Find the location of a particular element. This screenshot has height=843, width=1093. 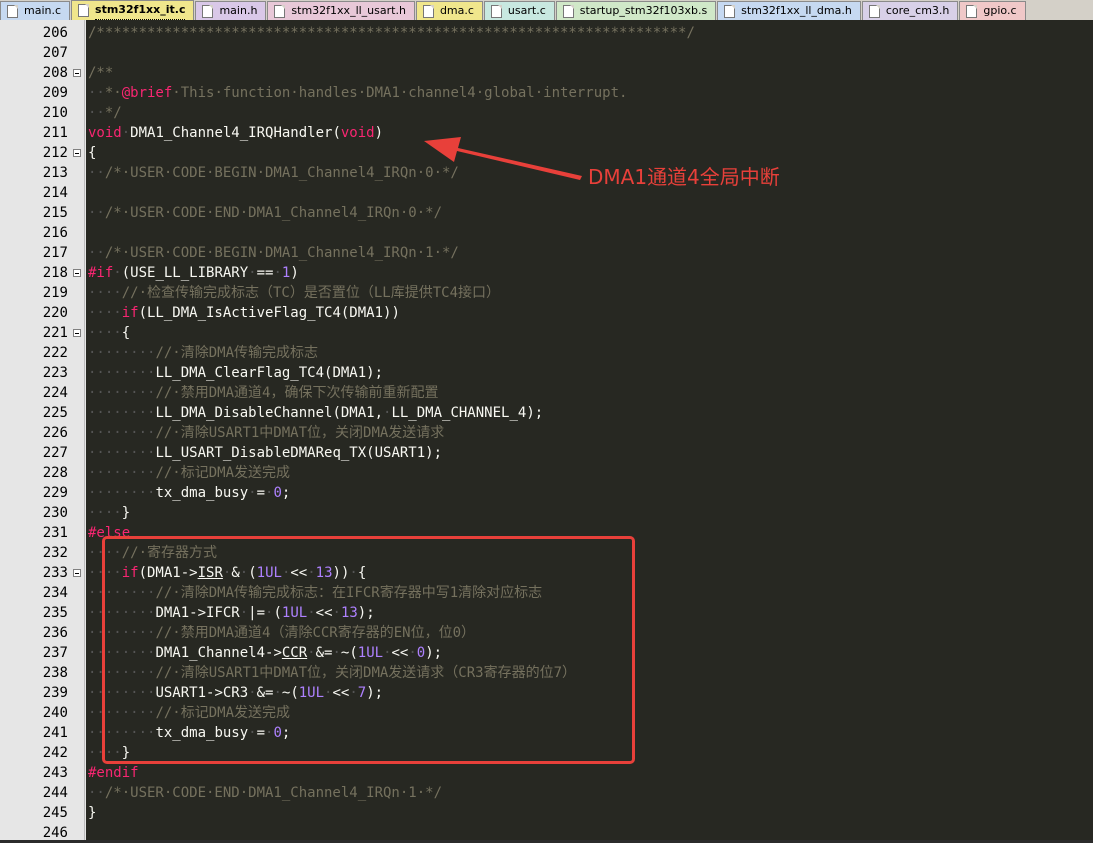

arrow-shape is located at coordinates (503, 158).